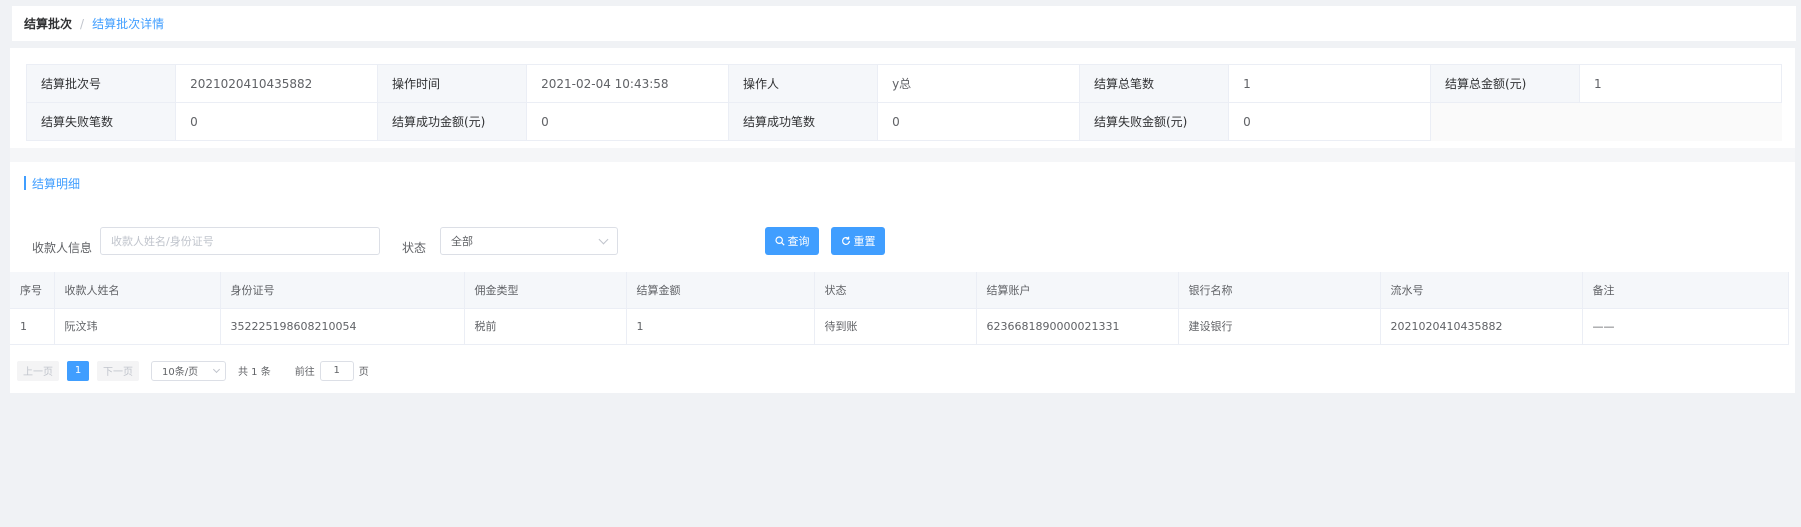 The image size is (1801, 527). What do you see at coordinates (1685, 326) in the screenshot?
I see `table-cell: ——` at bounding box center [1685, 326].